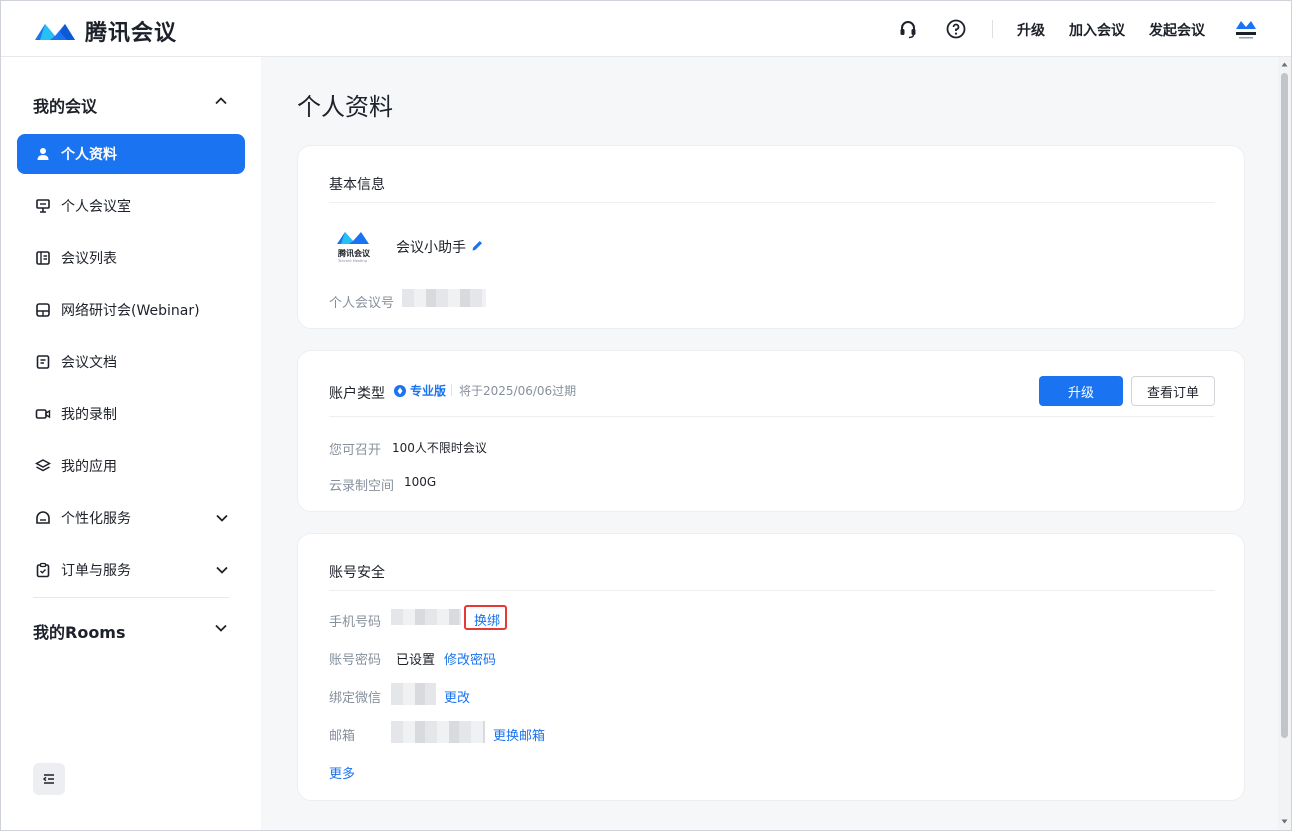 This screenshot has width=1292, height=831. What do you see at coordinates (1284, 821) in the screenshot?
I see `scroll-down-icon` at bounding box center [1284, 821].